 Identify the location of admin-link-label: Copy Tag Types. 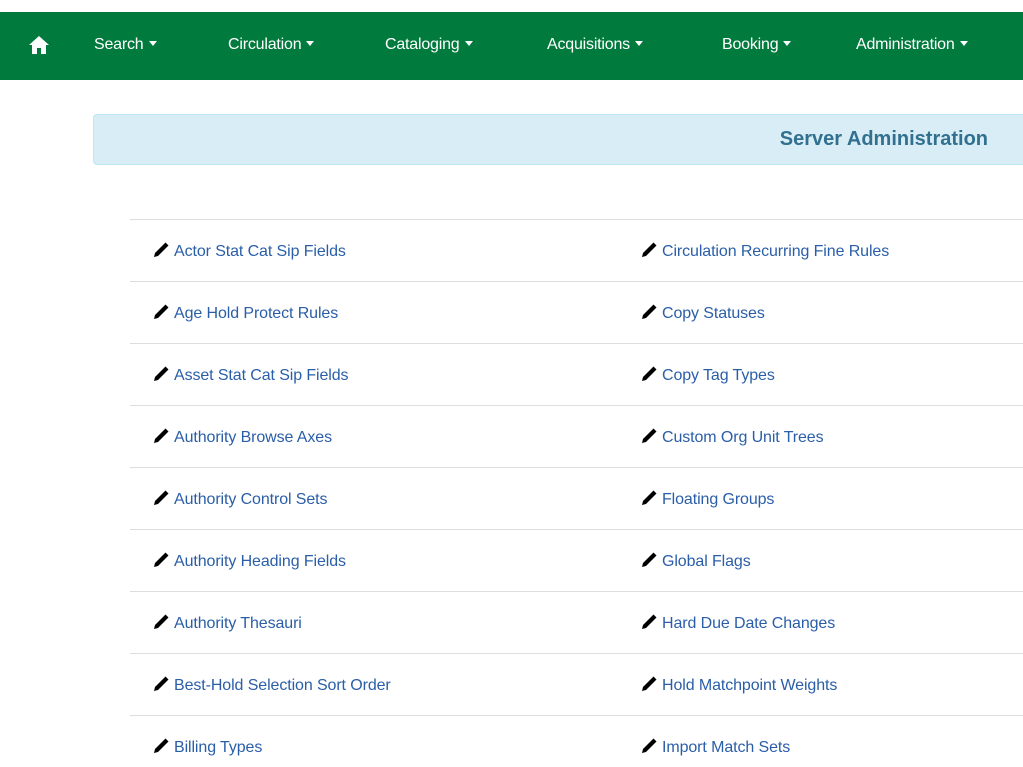
(718, 375).